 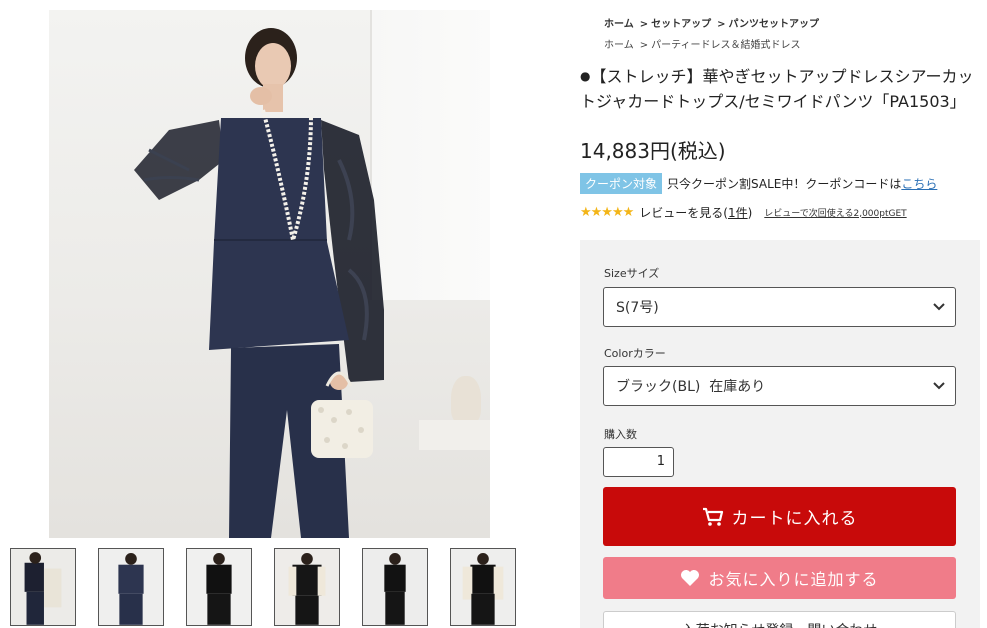 What do you see at coordinates (750, 212) in the screenshot?
I see `review-link-suffix: )` at bounding box center [750, 212].